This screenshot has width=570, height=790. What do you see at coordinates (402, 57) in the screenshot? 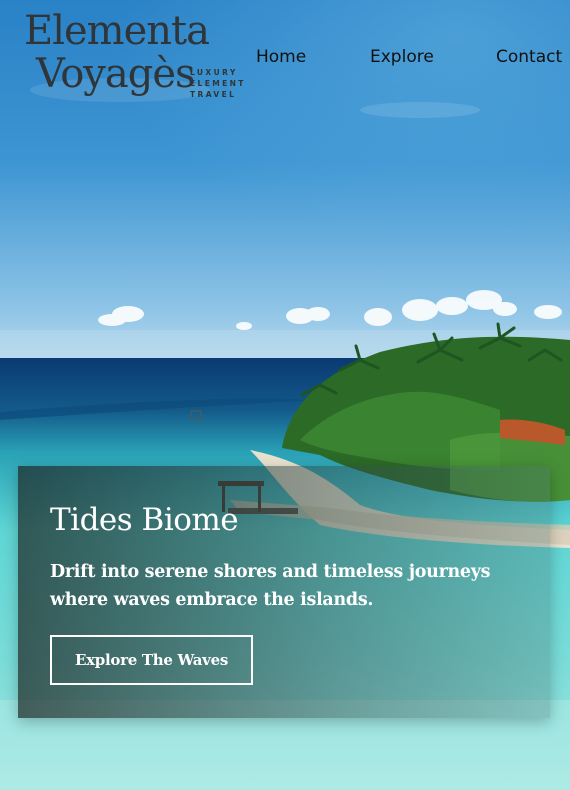
I see `nav-link-explore: Explore` at bounding box center [402, 57].